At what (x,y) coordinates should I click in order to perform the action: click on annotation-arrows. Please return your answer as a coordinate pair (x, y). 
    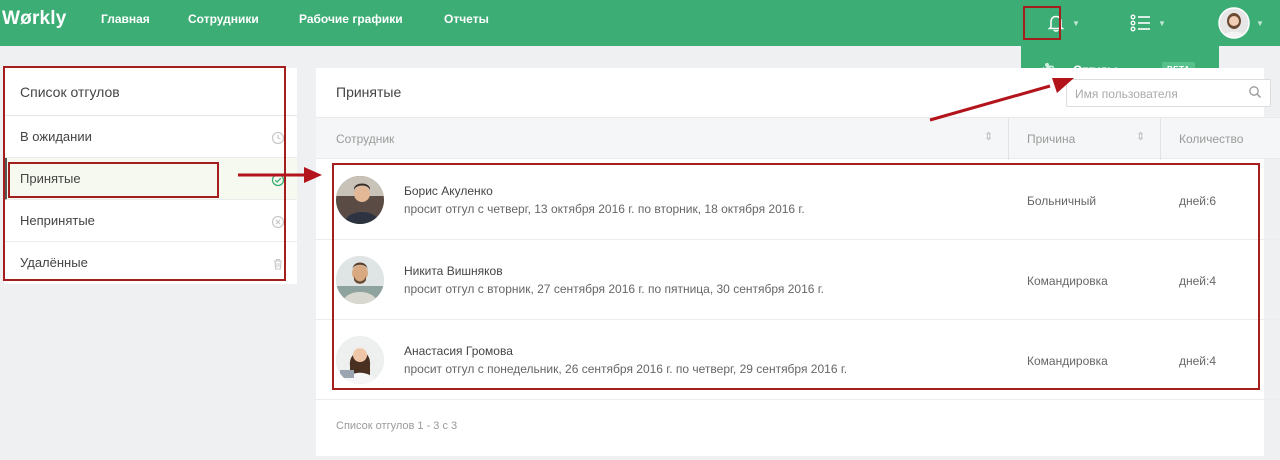
    Looking at the image, I should click on (656, 130).